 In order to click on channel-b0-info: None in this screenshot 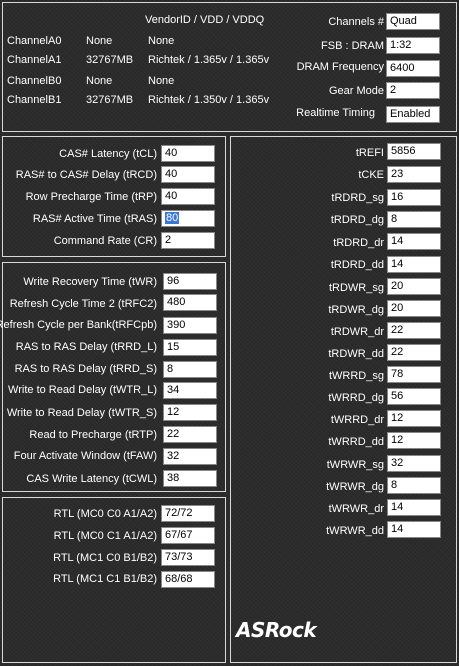, I will do `click(161, 81)`.